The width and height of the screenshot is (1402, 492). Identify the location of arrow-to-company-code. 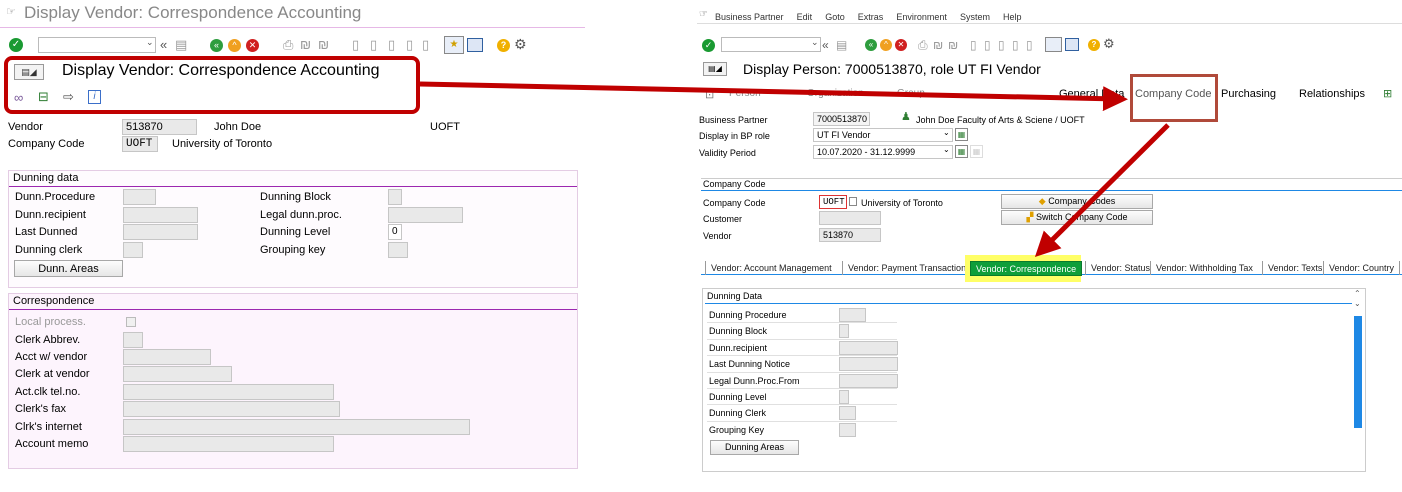
(773, 96).